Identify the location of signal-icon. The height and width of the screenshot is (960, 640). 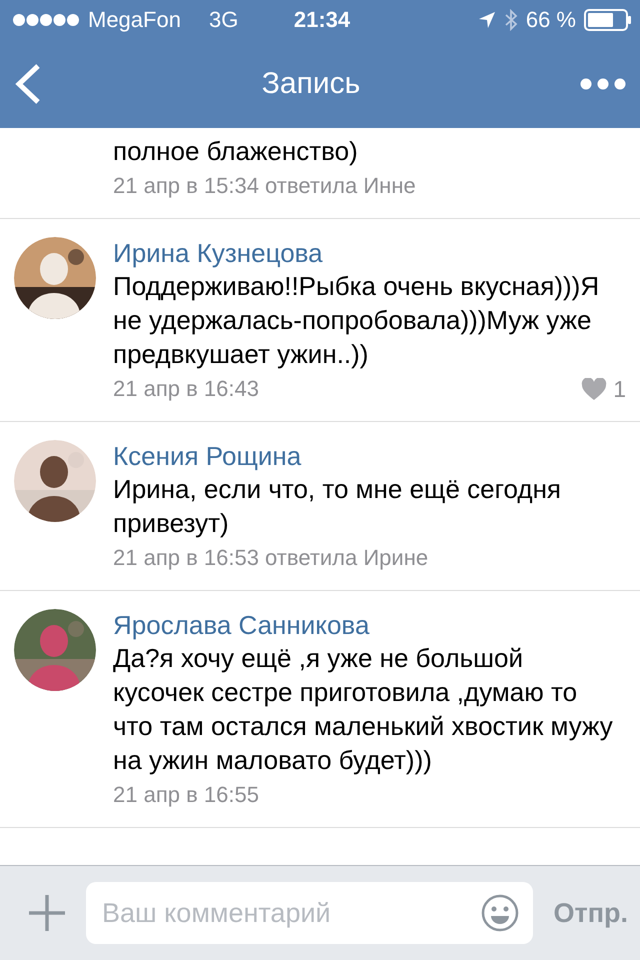
(46, 20).